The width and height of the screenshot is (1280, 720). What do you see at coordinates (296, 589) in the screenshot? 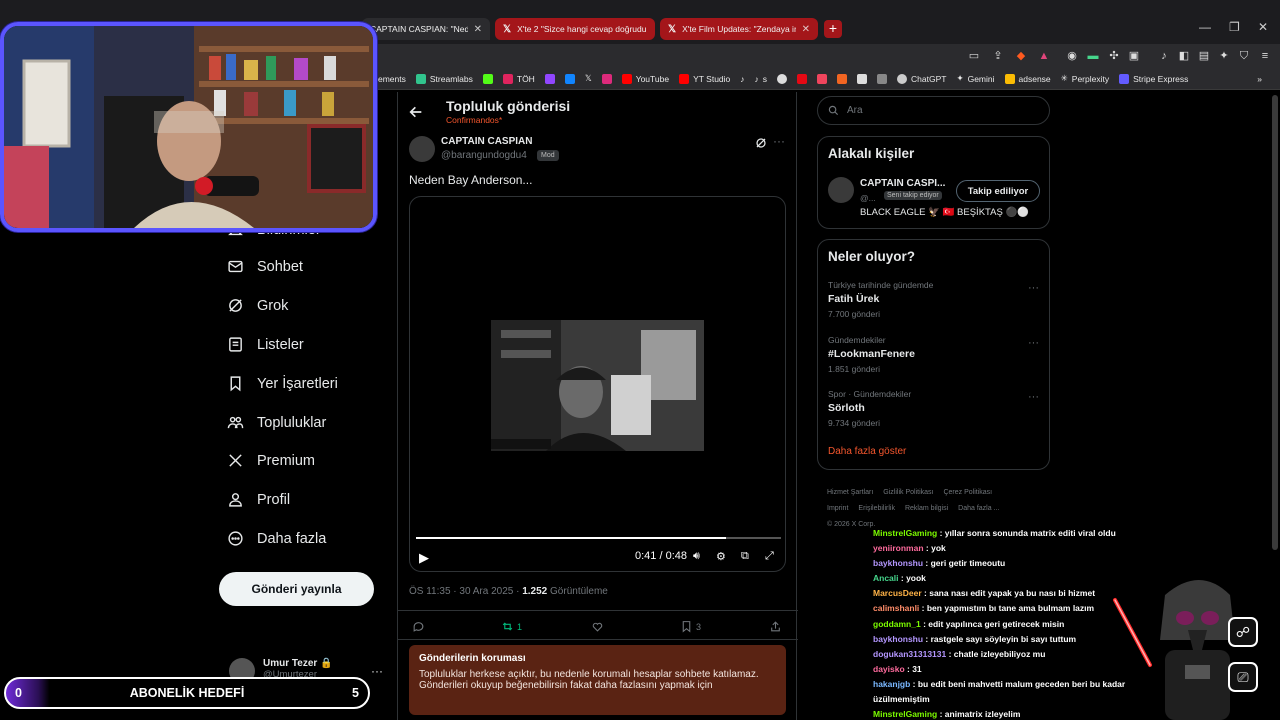
I see `post-button: Gönderi yayınla` at bounding box center [296, 589].